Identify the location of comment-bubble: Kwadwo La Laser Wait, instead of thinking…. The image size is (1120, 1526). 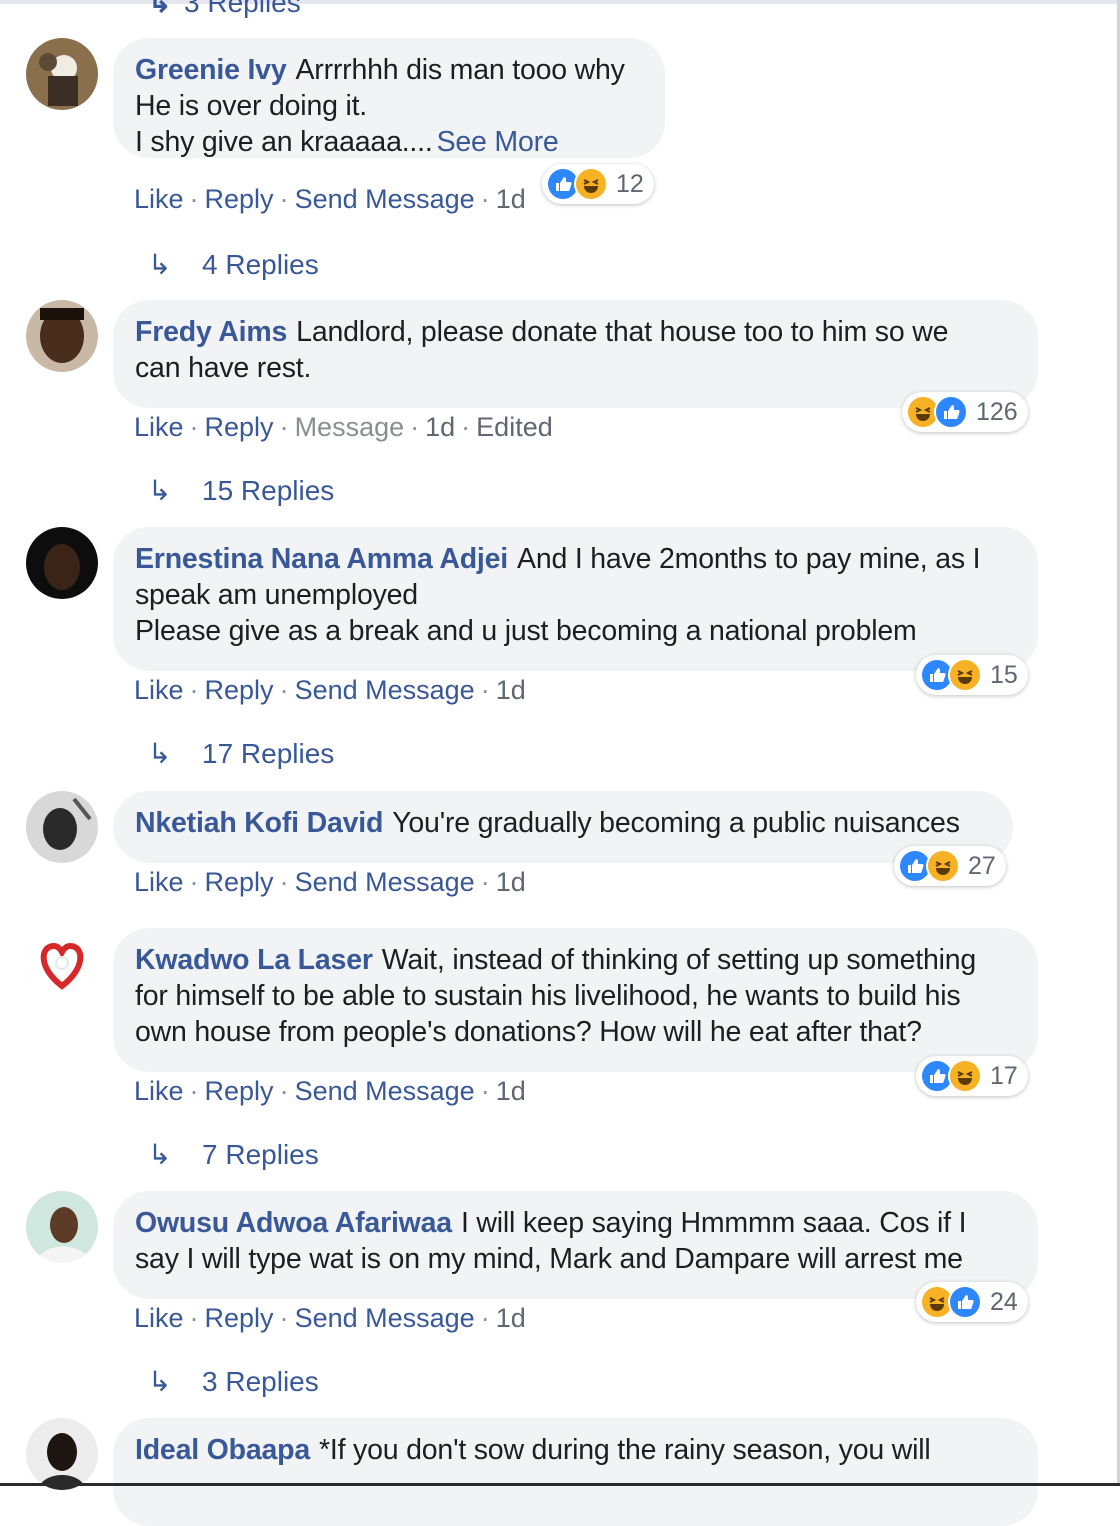
(575, 1000).